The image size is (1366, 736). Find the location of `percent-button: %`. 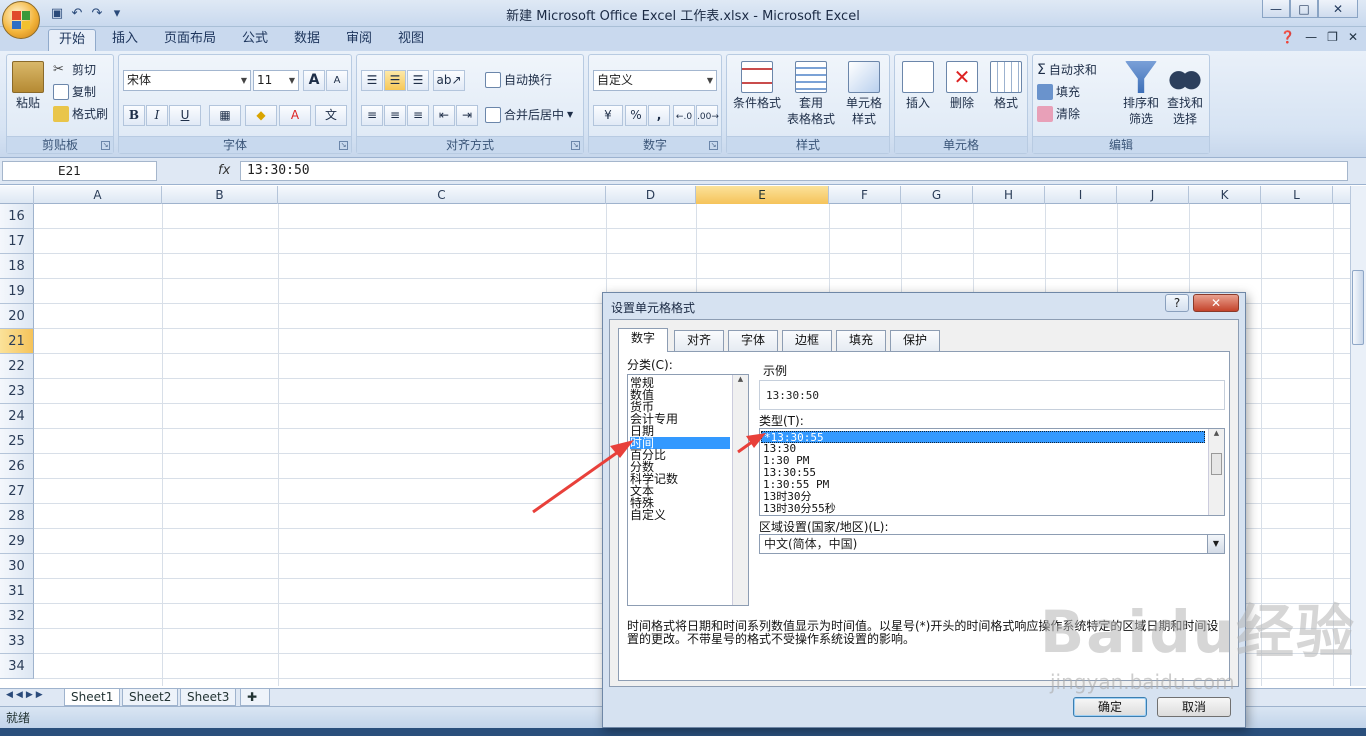

percent-button: % is located at coordinates (636, 115).